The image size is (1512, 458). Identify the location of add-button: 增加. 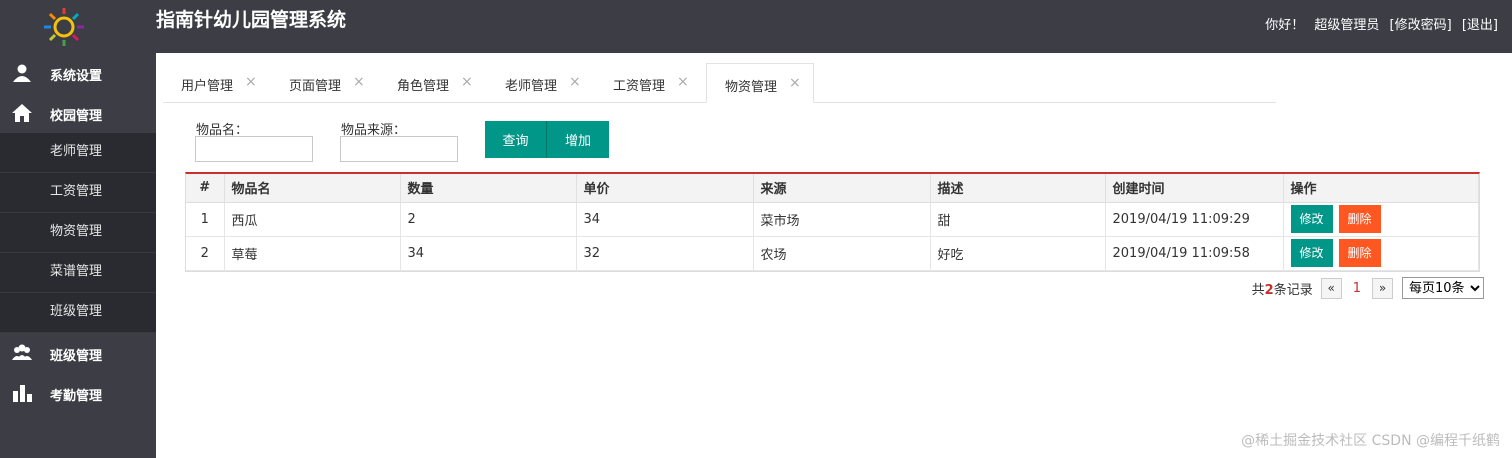
(578, 139).